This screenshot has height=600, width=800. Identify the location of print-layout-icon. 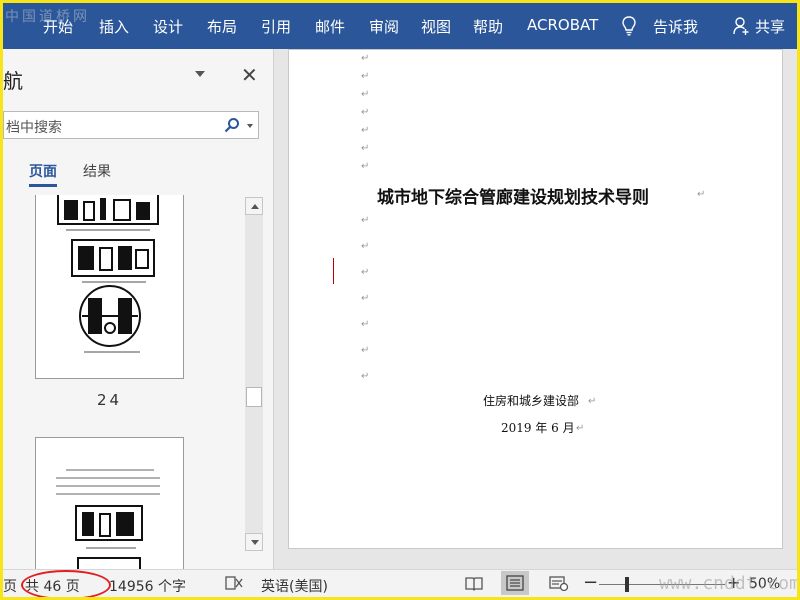
(515, 583).